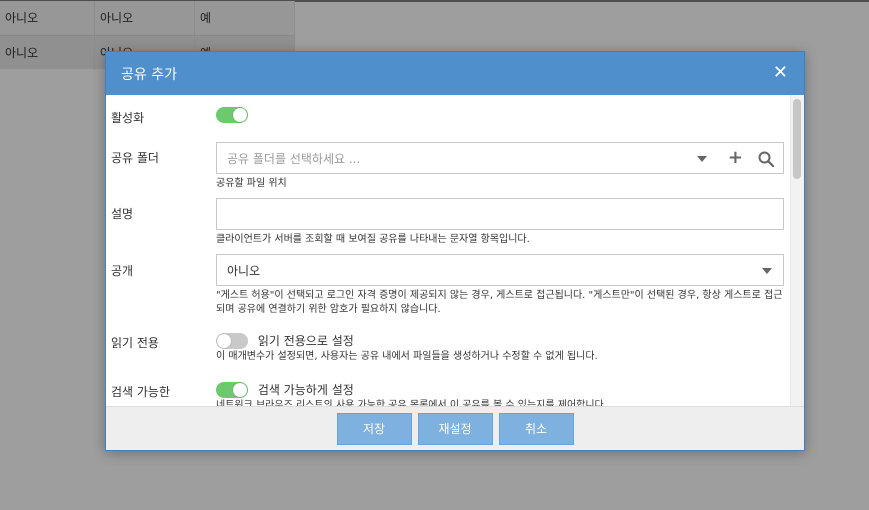 This screenshot has height=510, width=869. I want to click on reset-button: 재설정, so click(455, 428).